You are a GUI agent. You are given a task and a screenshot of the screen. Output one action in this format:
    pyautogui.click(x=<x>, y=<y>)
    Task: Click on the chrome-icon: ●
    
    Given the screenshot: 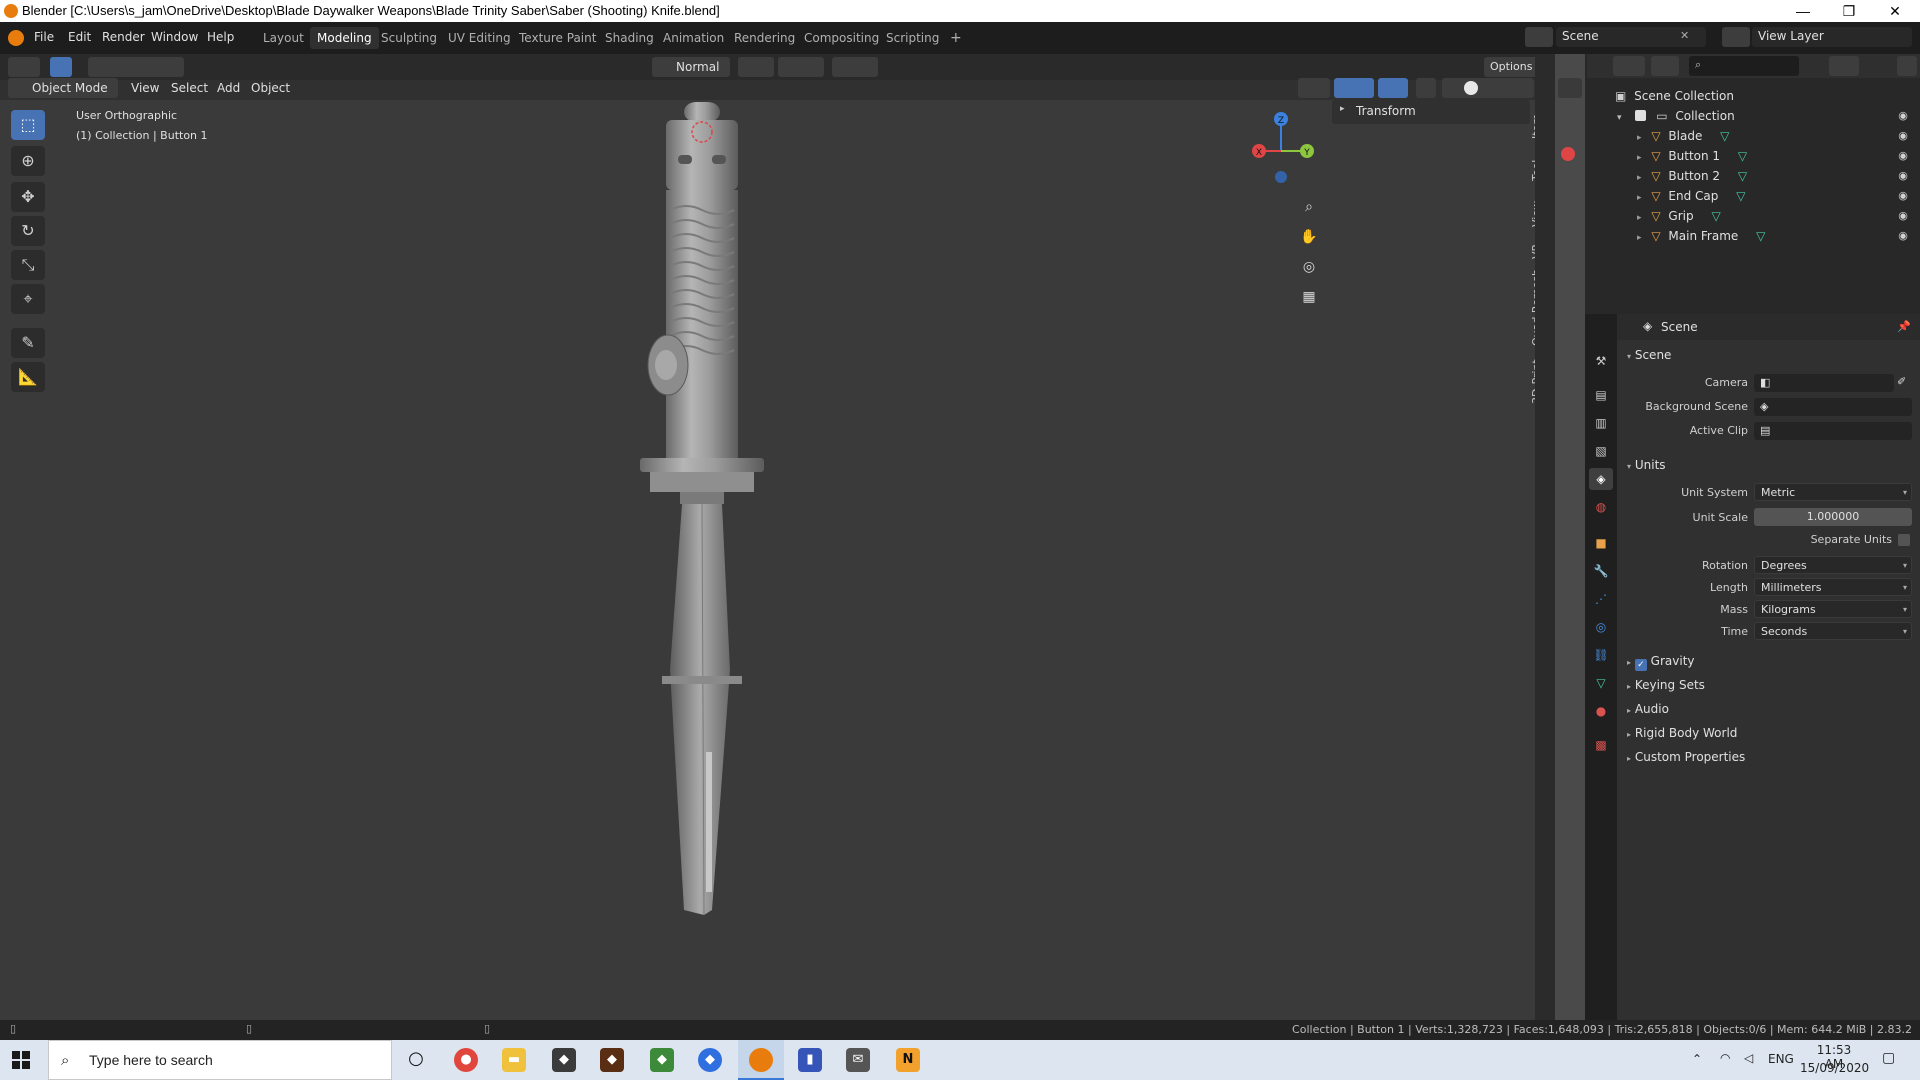 What is the action you would take?
    pyautogui.click(x=466, y=1060)
    